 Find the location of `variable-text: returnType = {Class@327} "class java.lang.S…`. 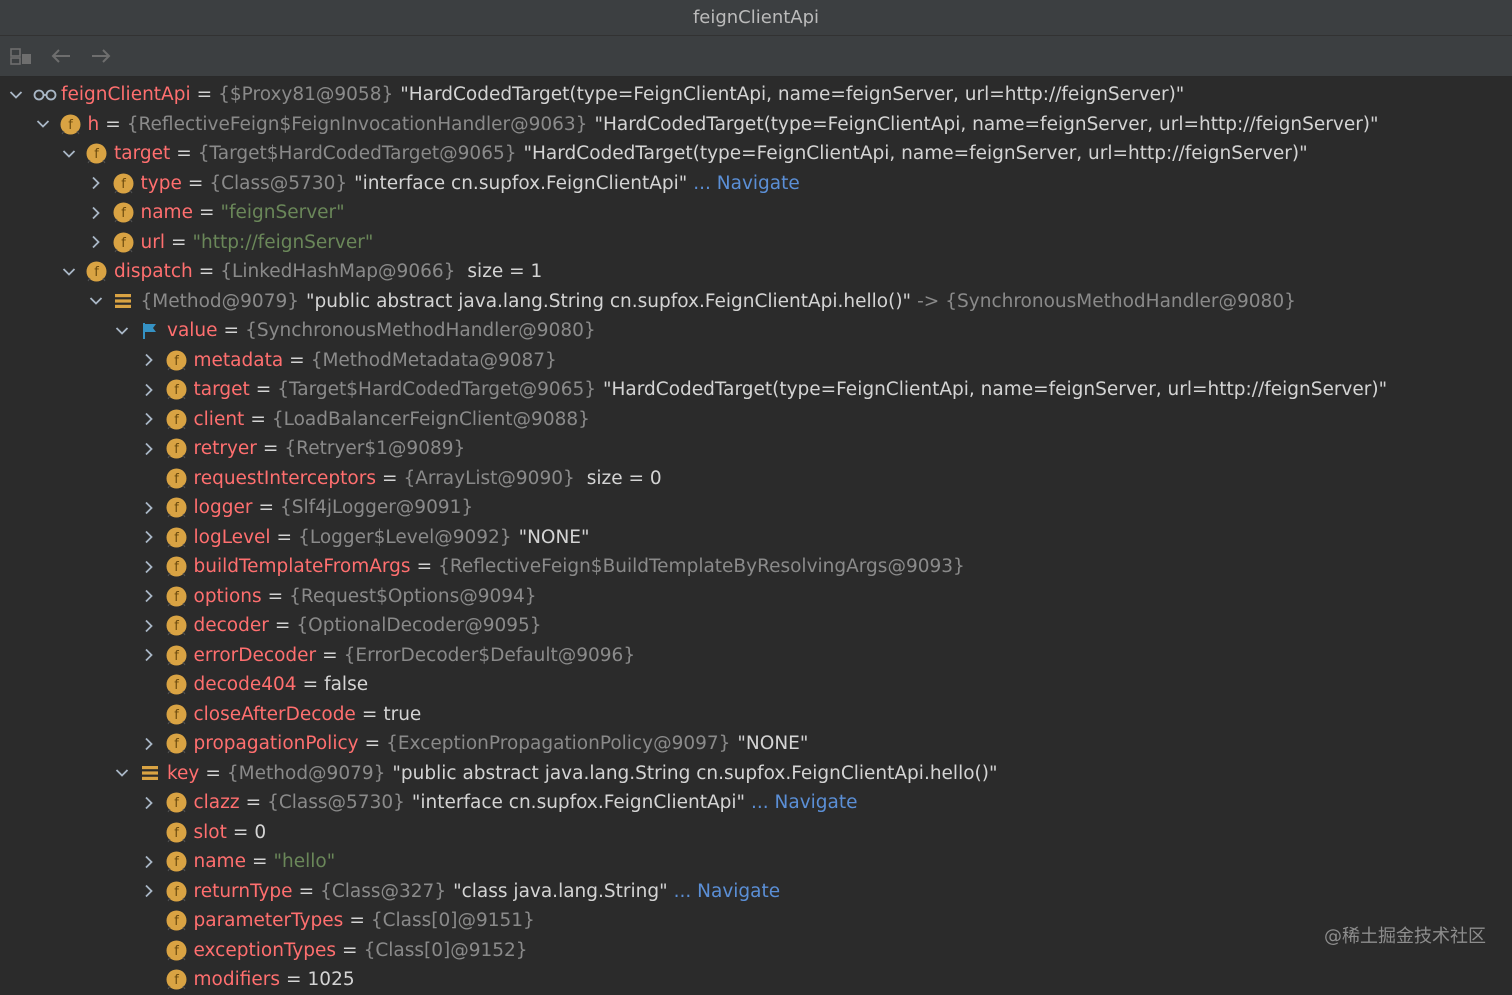

variable-text: returnType = {Class@327} "class java.lang.S… is located at coordinates (487, 891).